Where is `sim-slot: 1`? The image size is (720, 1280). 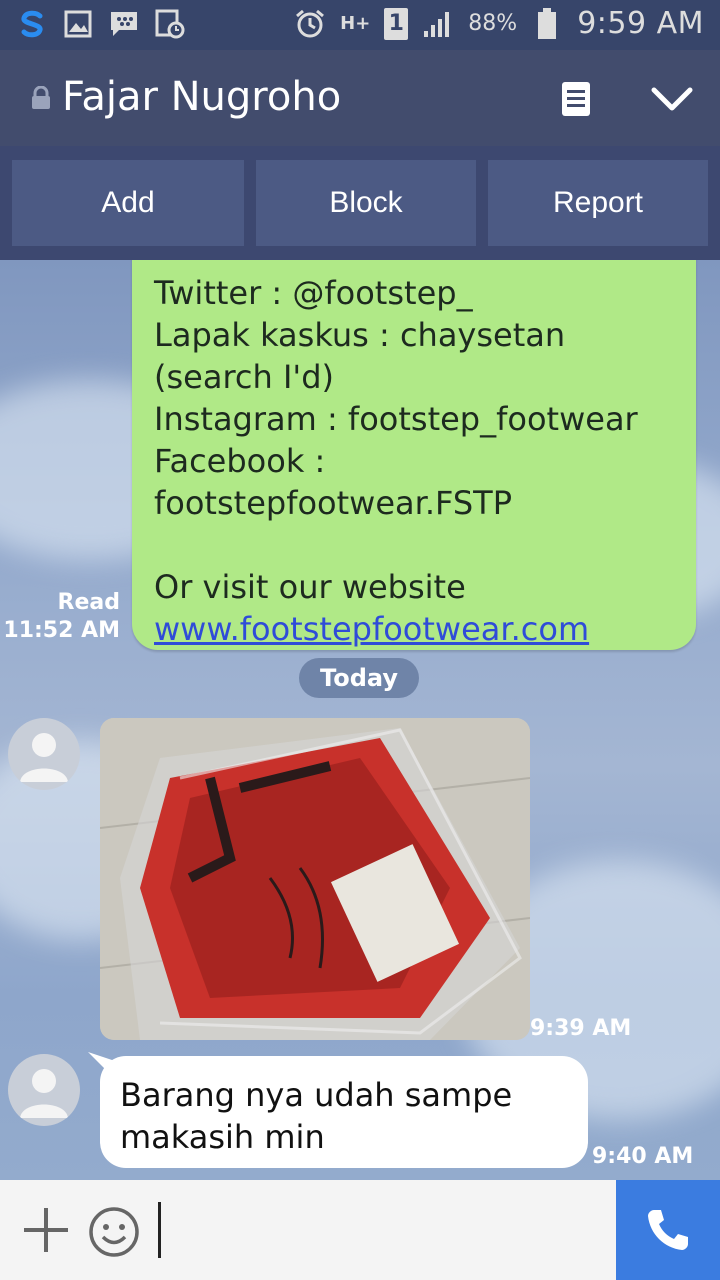 sim-slot: 1 is located at coordinates (396, 23).